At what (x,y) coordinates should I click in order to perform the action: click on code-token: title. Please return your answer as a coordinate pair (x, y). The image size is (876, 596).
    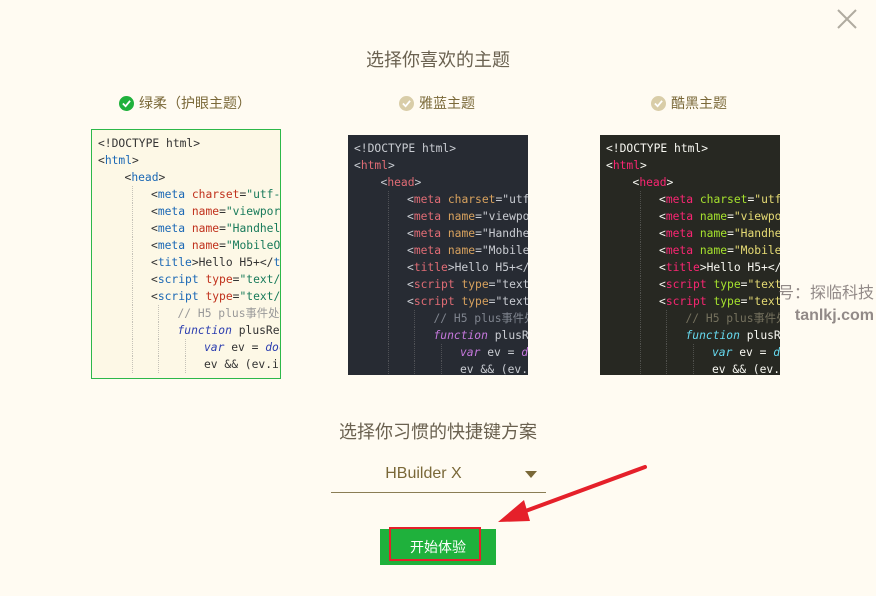
    Looking at the image, I should click on (430, 267).